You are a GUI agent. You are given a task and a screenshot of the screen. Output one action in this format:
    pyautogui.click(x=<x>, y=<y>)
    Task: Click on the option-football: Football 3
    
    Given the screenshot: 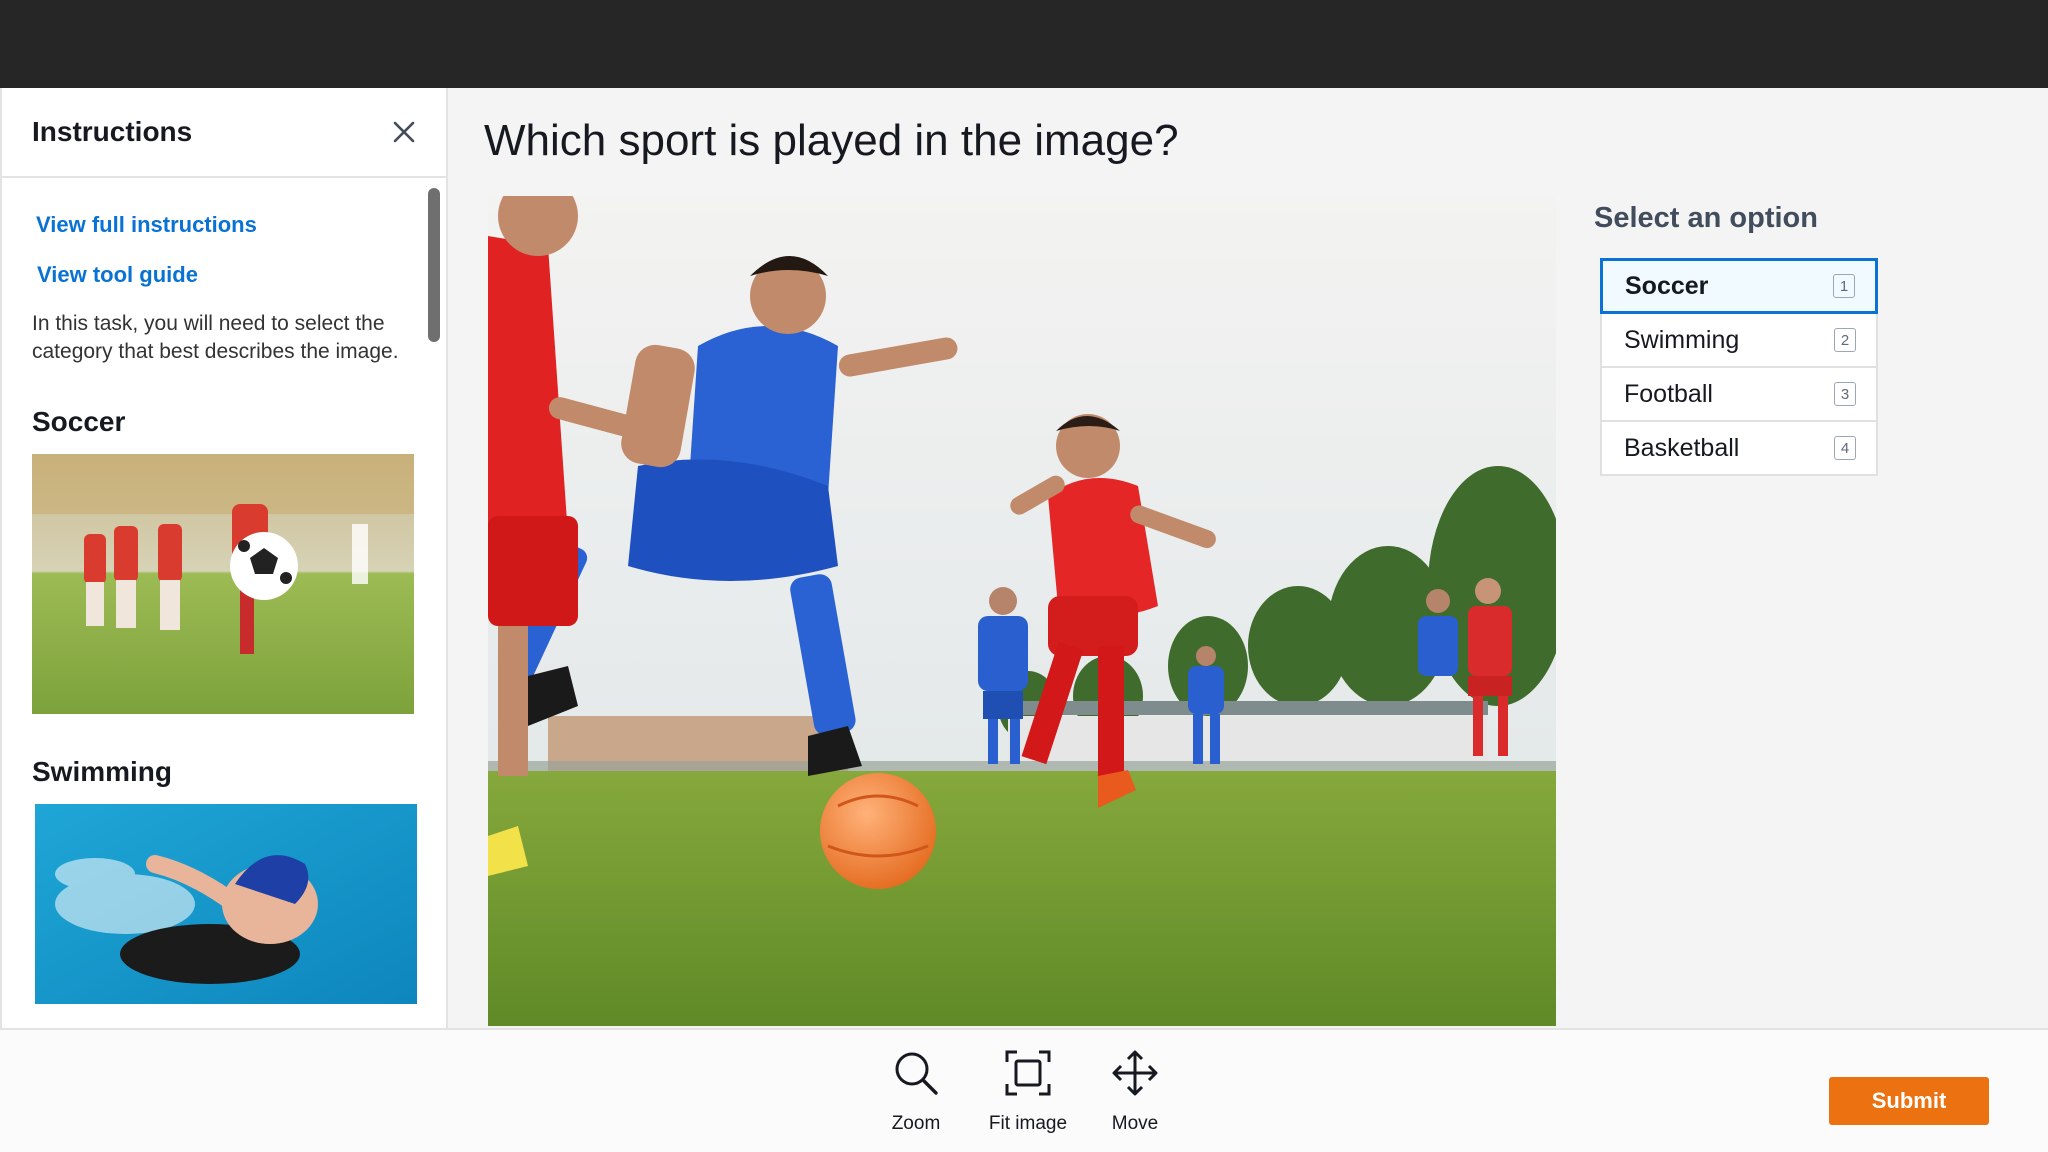 What is the action you would take?
    pyautogui.click(x=1739, y=394)
    